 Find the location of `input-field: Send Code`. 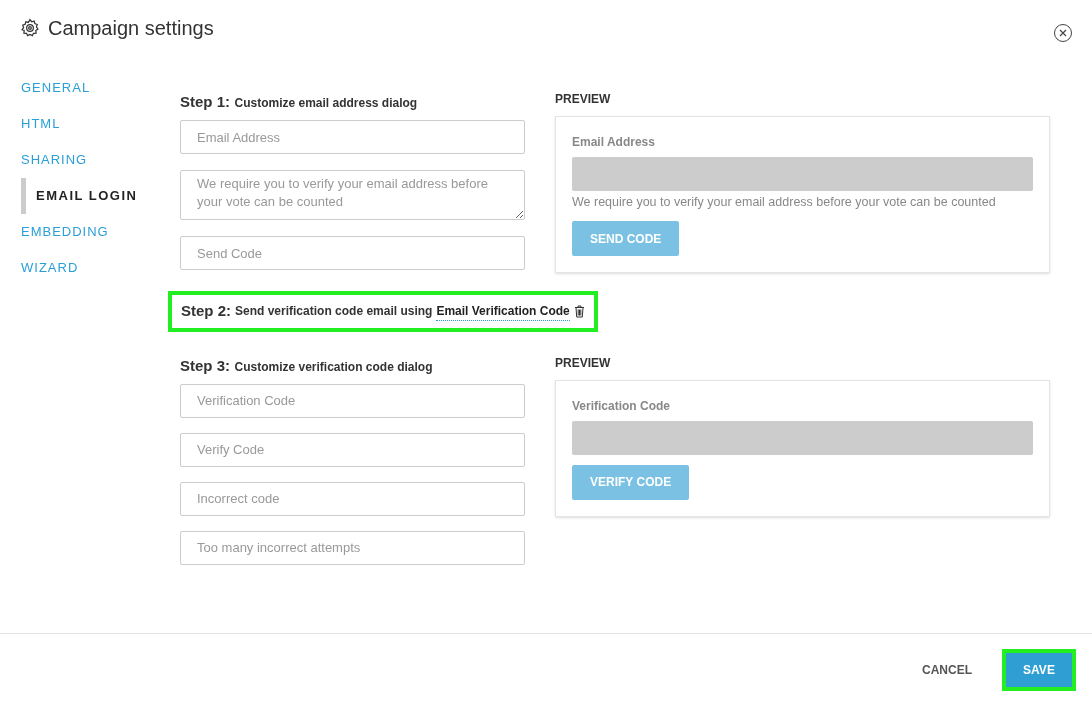

input-field: Send Code is located at coordinates (352, 253).